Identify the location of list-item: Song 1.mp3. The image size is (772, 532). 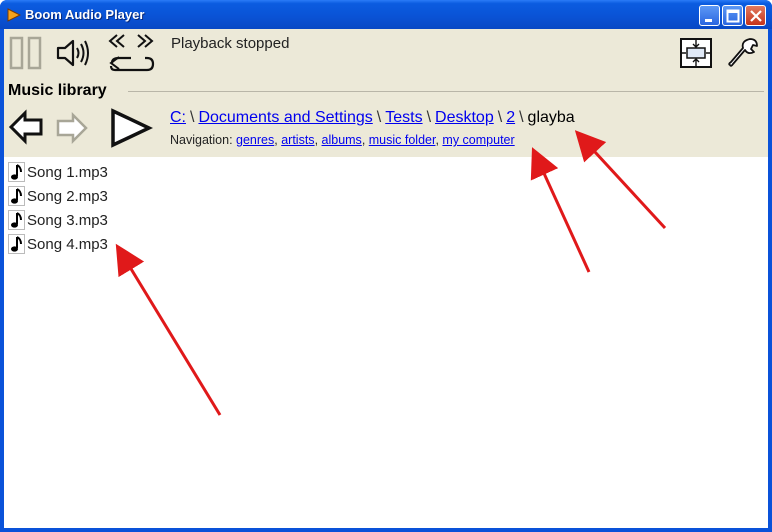
(58, 172).